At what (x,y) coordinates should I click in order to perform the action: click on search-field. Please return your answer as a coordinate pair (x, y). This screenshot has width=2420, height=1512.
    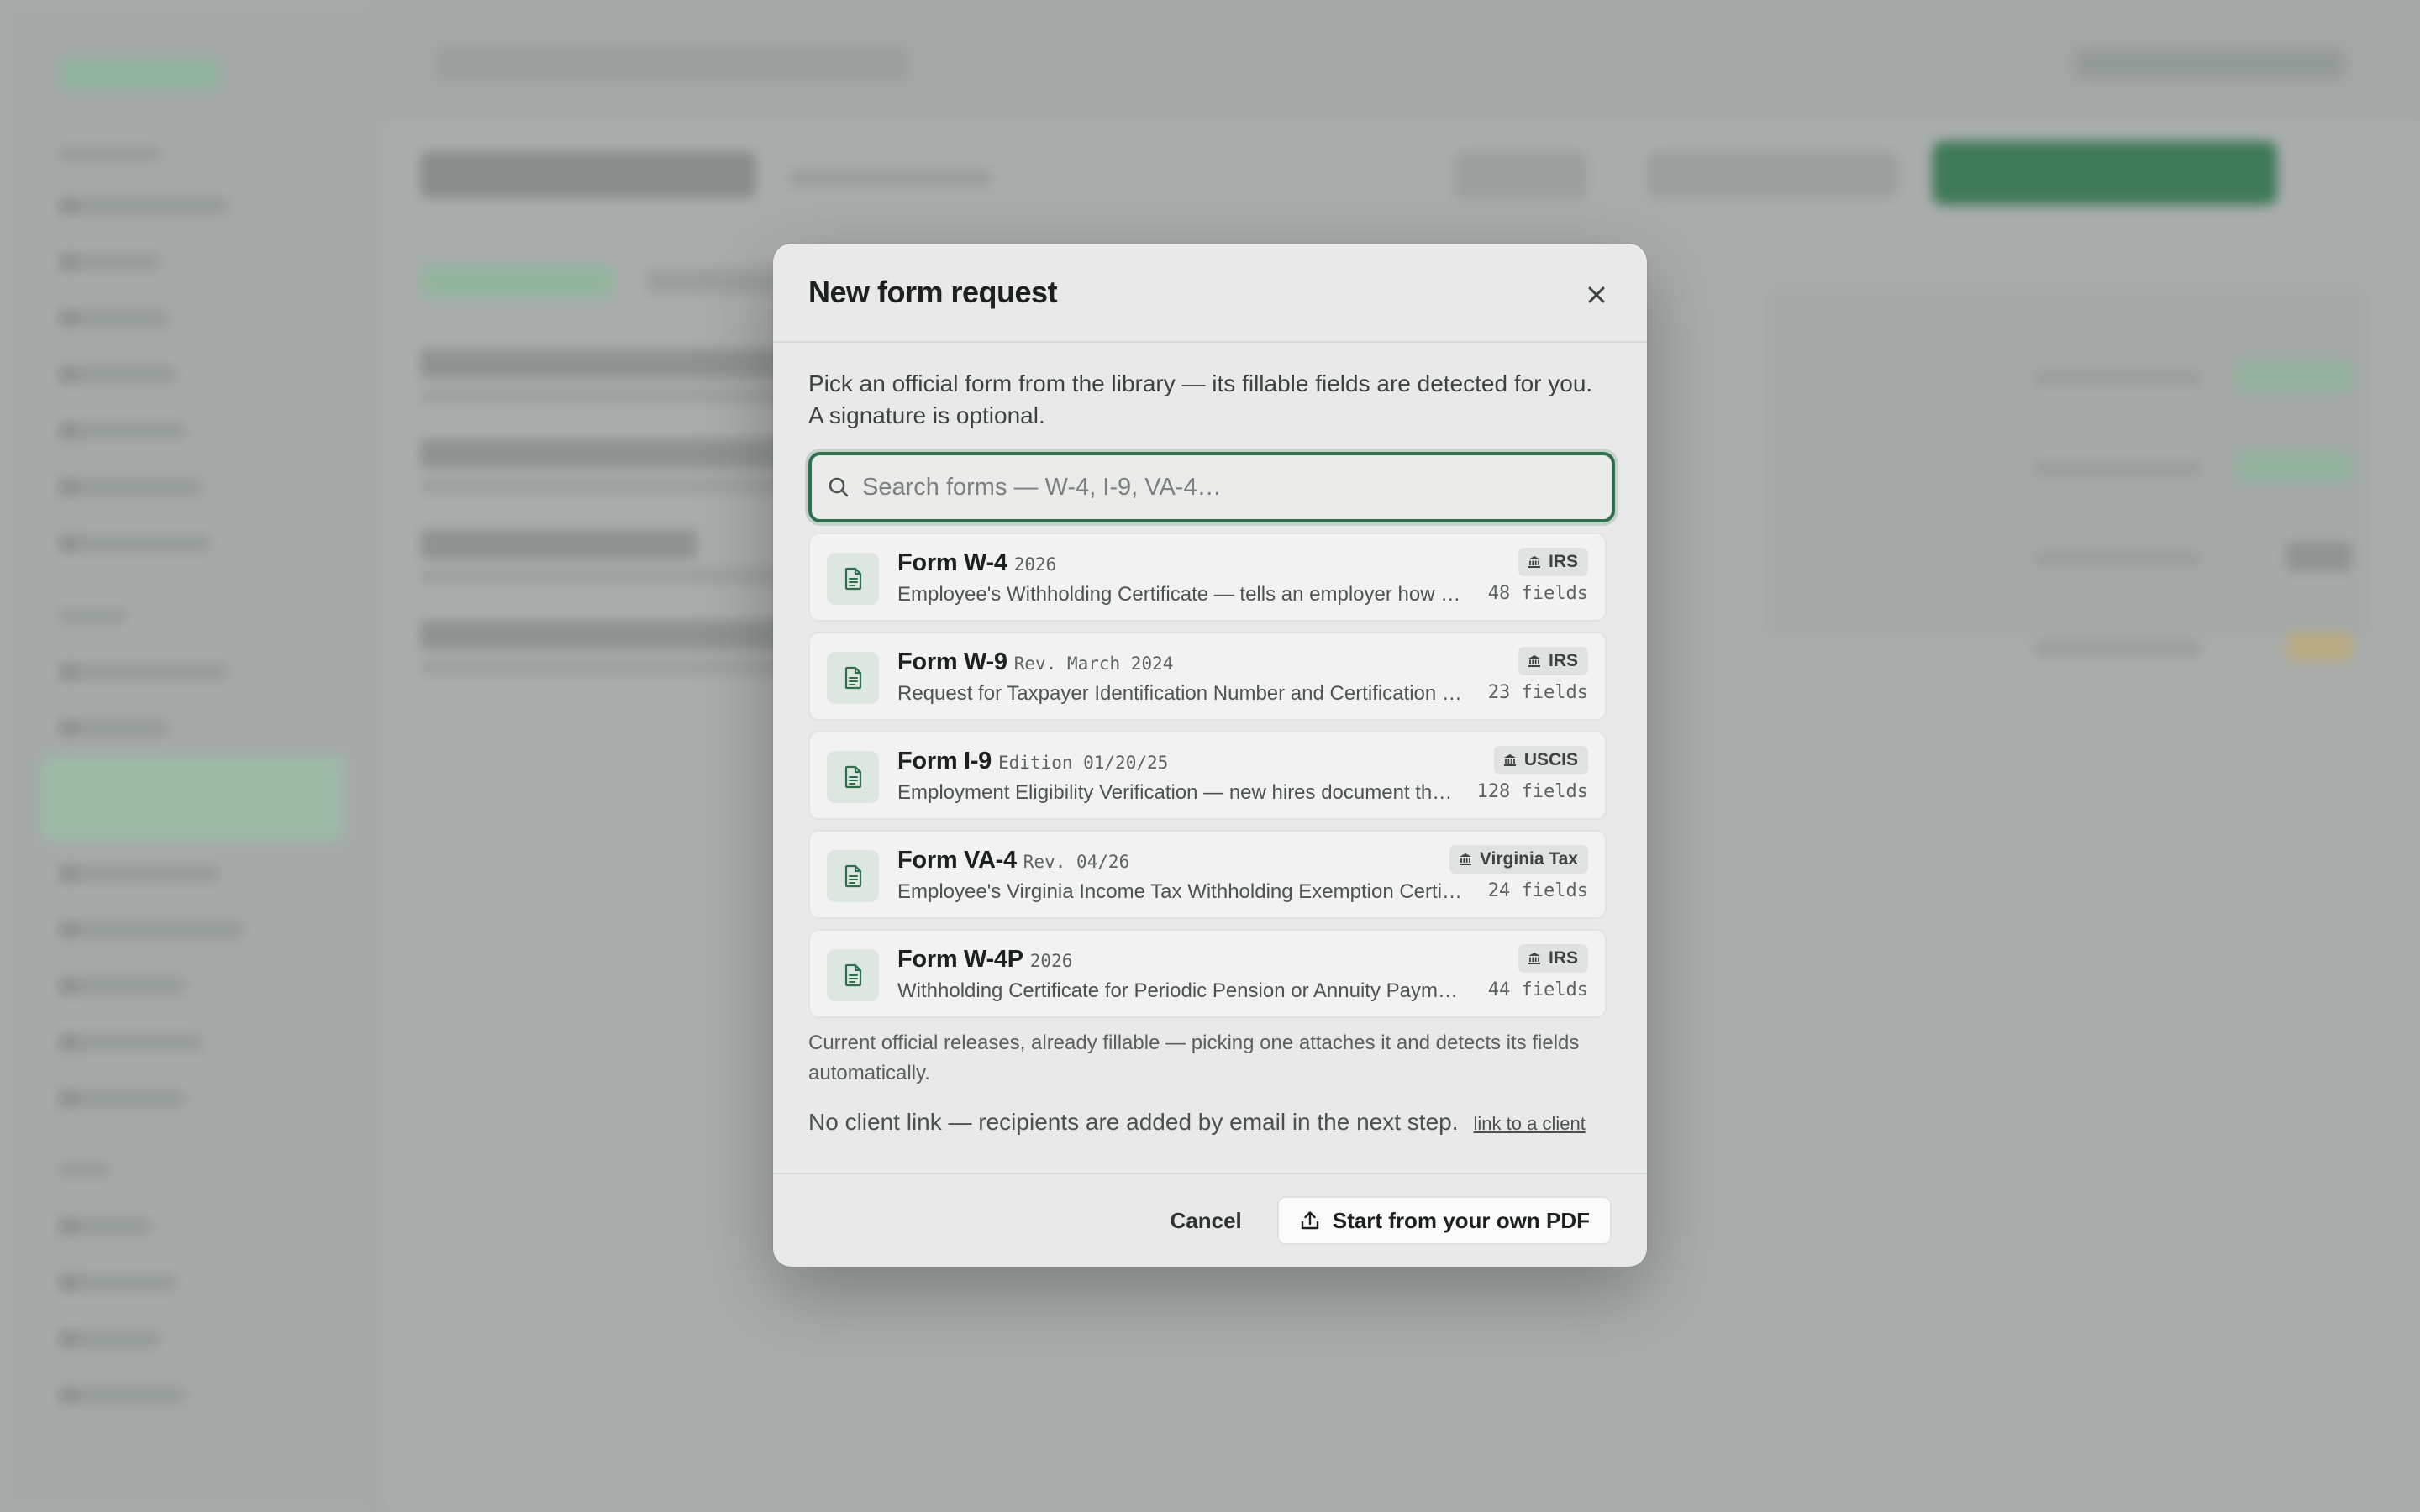
    Looking at the image, I should click on (1211, 487).